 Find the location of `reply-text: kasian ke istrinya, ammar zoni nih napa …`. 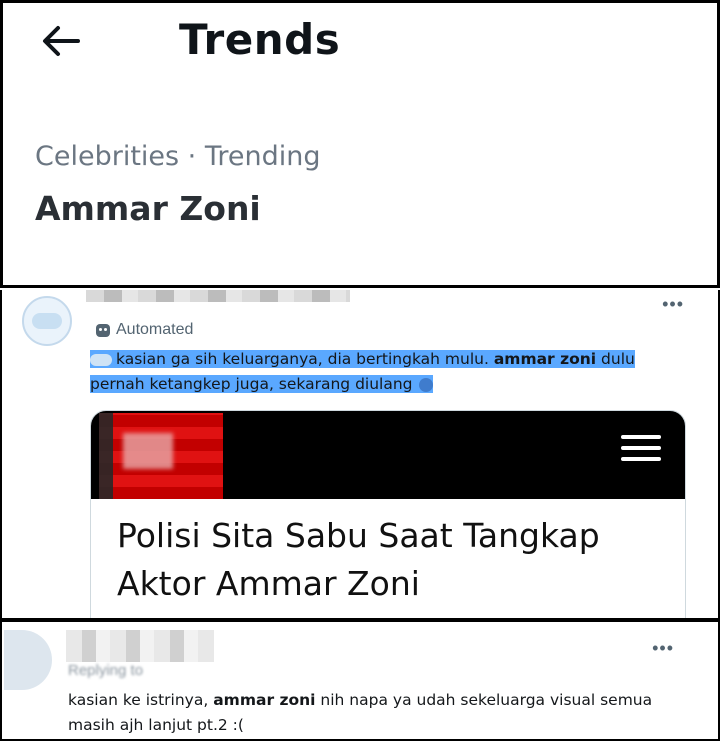

reply-text: kasian ke istrinya, ammar zoni nih napa … is located at coordinates (378, 713).